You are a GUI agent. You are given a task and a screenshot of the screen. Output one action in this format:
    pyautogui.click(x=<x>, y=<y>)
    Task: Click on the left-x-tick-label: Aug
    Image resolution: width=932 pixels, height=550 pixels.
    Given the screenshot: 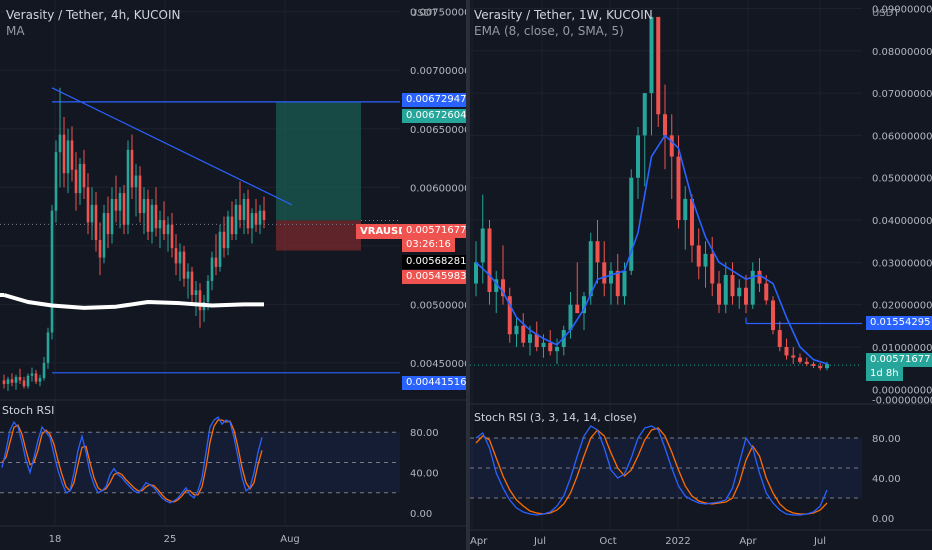 What is the action you would take?
    pyautogui.click(x=290, y=539)
    